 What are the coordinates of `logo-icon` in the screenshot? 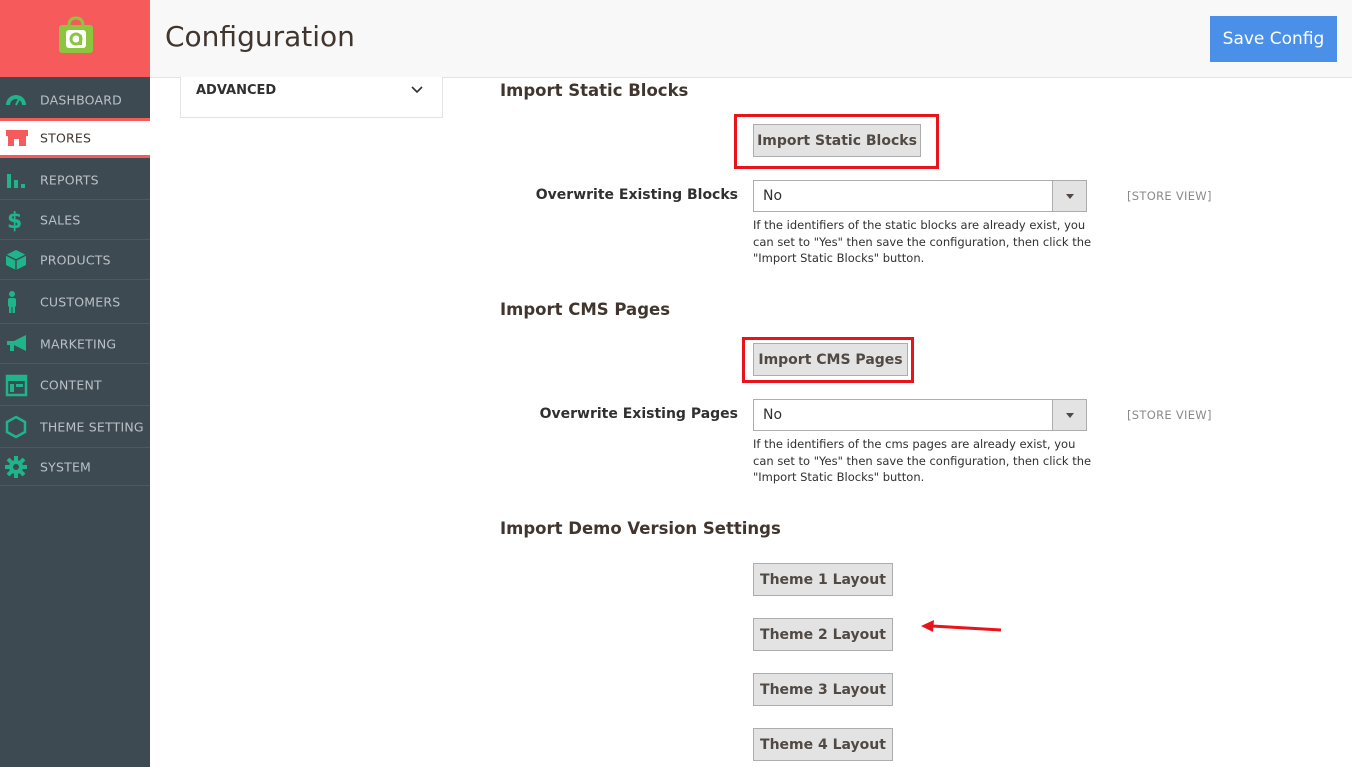 It's located at (76, 34).